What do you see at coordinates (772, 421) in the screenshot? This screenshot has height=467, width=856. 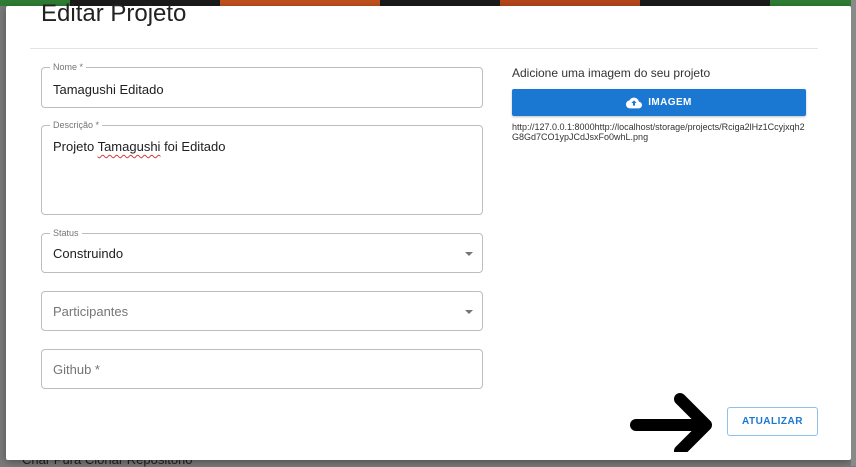 I see `atualizar-button: ATUALIZAR` at bounding box center [772, 421].